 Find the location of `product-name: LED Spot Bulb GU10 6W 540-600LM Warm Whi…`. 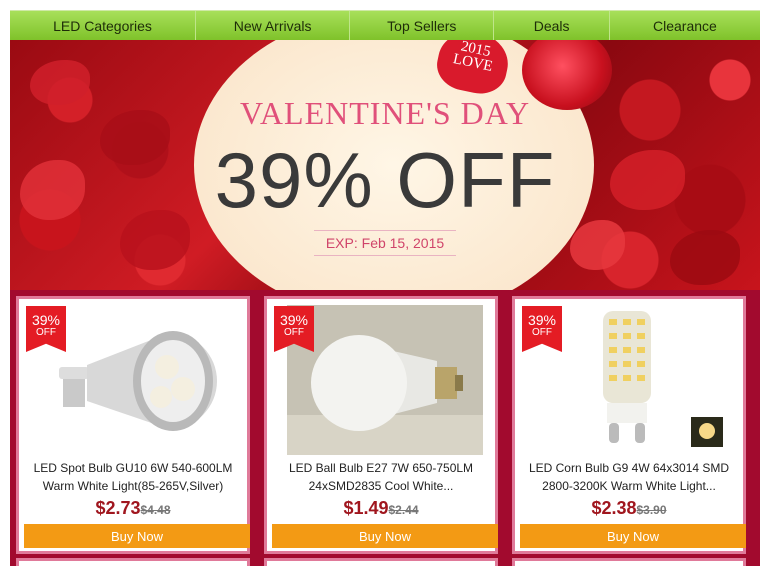

product-name: LED Spot Bulb GU10 6W 540-600LM Warm Whi… is located at coordinates (133, 477).